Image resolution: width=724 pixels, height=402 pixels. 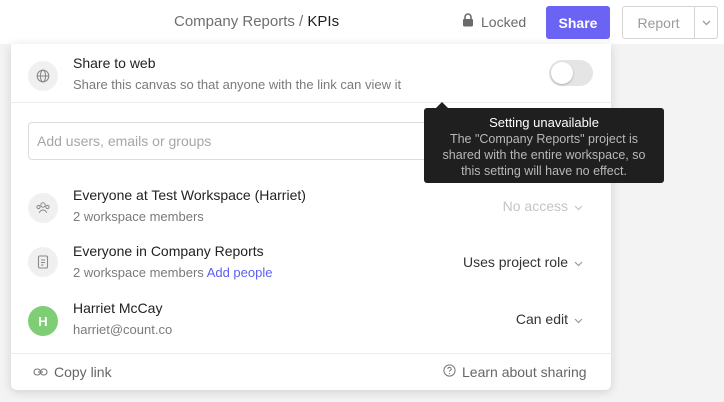 What do you see at coordinates (240, 272) in the screenshot?
I see `add-people-link: Add people` at bounding box center [240, 272].